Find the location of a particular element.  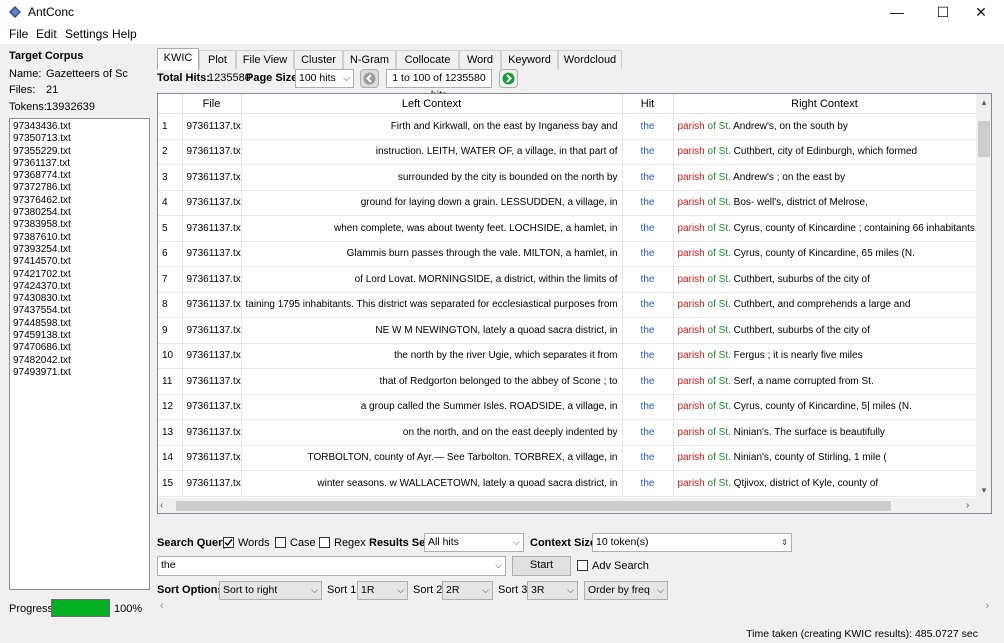

previous-page-button is located at coordinates (369, 78).